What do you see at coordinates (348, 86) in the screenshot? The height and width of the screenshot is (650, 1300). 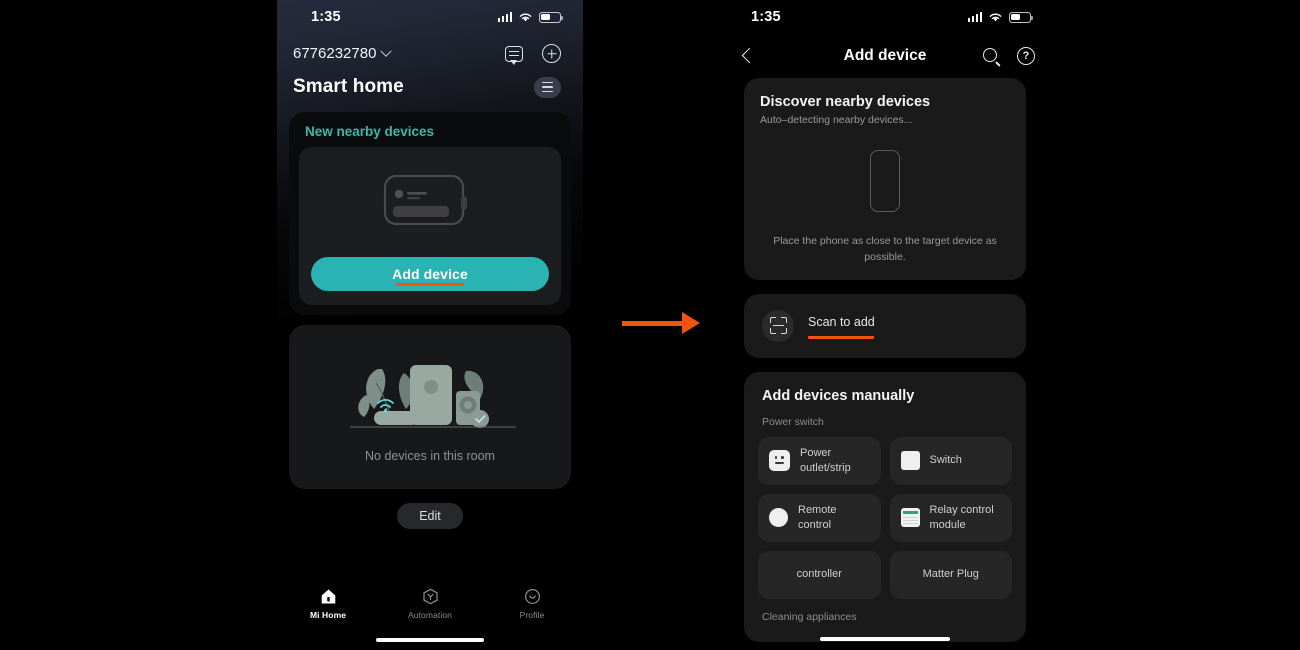 I see `page-title: Smart home` at bounding box center [348, 86].